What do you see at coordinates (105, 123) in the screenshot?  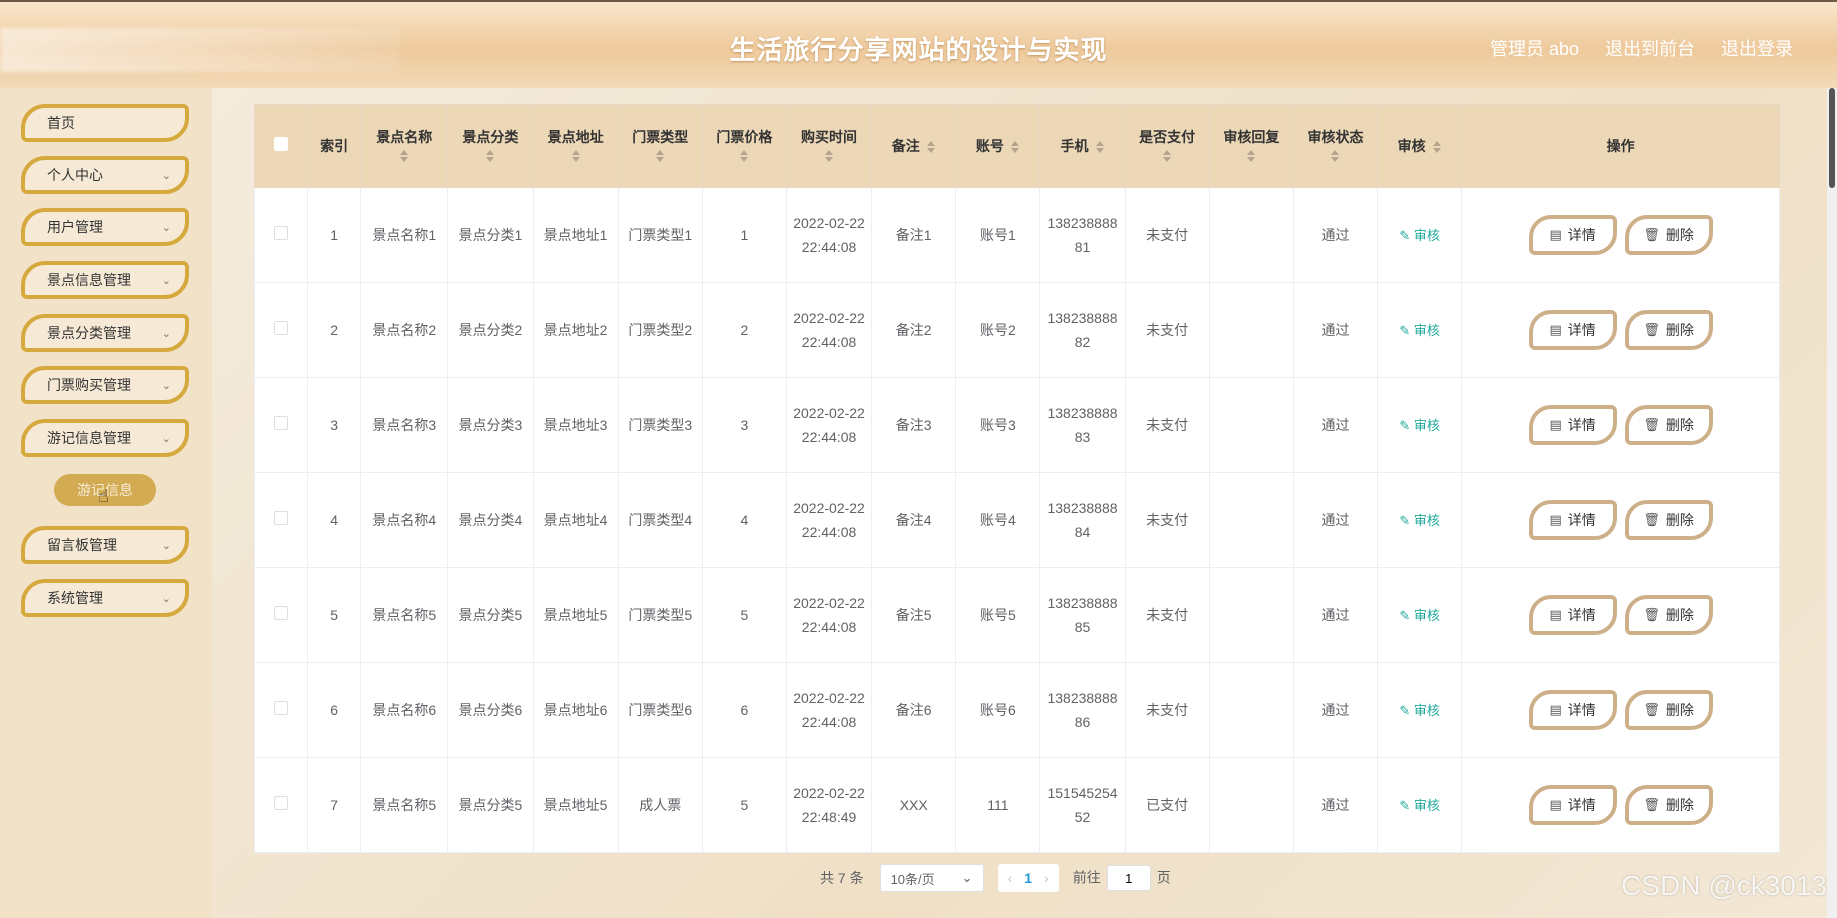 I see `sidebar-item-1: 首页` at bounding box center [105, 123].